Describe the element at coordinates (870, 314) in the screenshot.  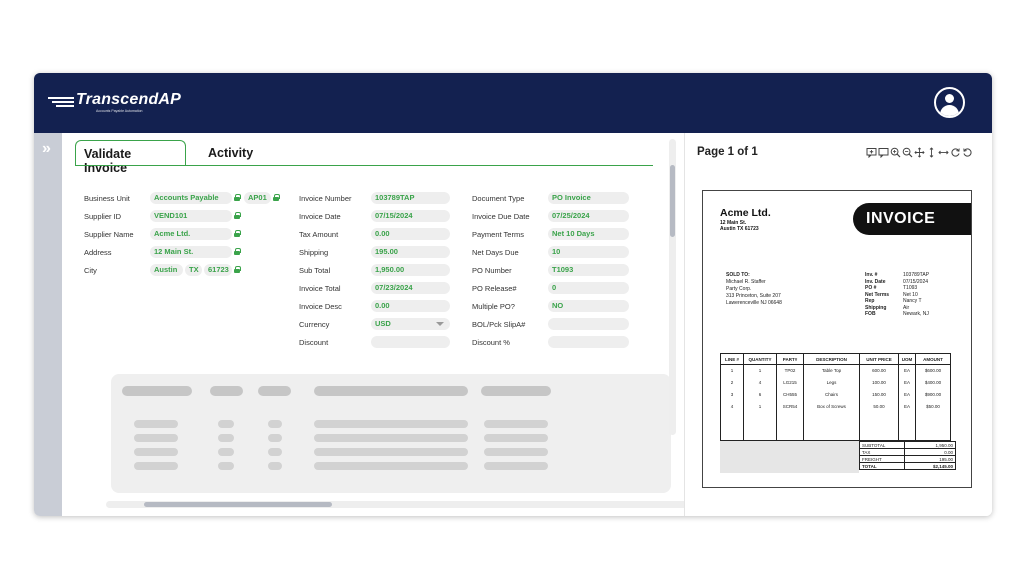
I see `meta-key: FOB` at that location.